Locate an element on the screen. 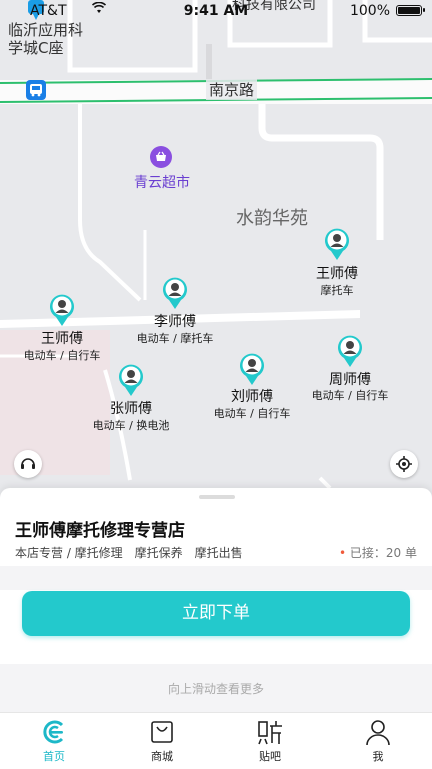 This screenshot has height=769, width=432. divider is located at coordinates (216, 578).